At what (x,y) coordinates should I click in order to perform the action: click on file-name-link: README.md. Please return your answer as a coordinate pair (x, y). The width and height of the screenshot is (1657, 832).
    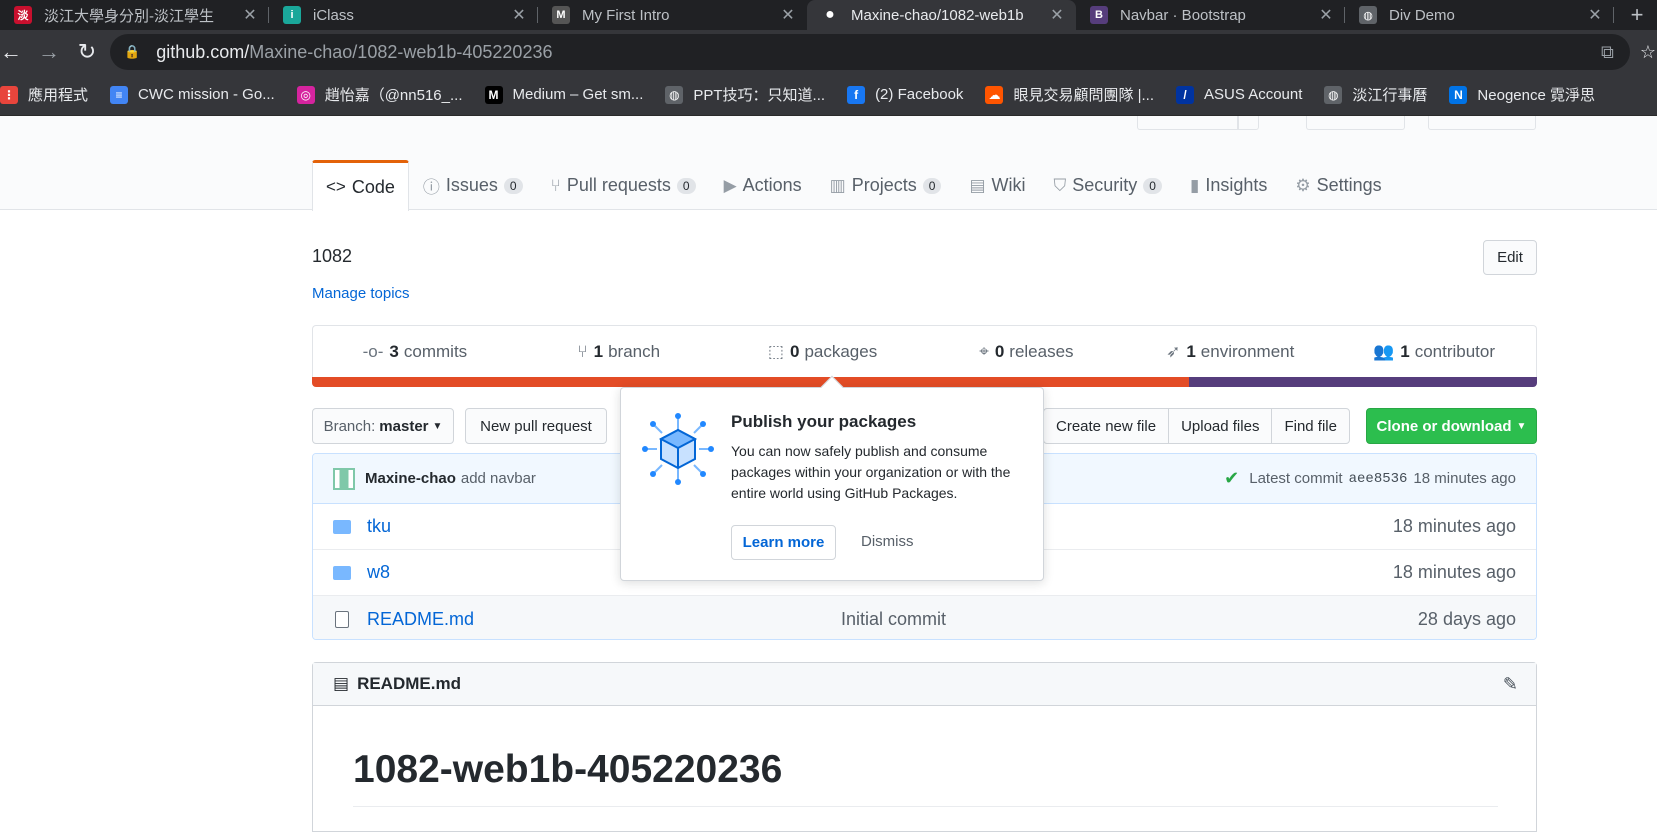
    Looking at the image, I should click on (420, 619).